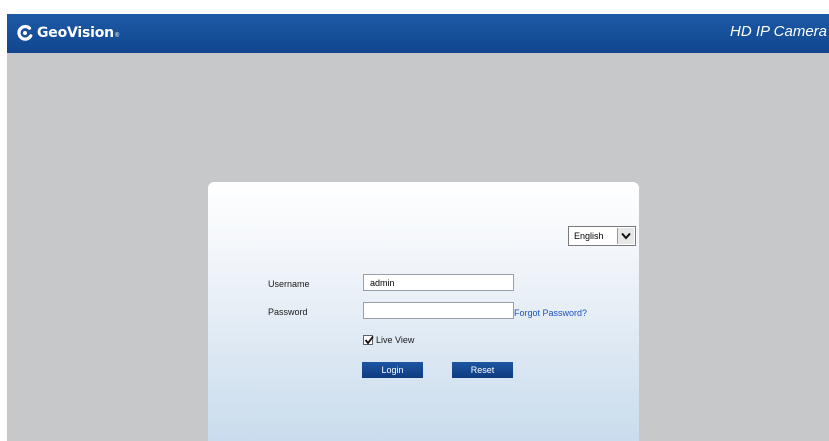  I want to click on username-input, so click(438, 282).